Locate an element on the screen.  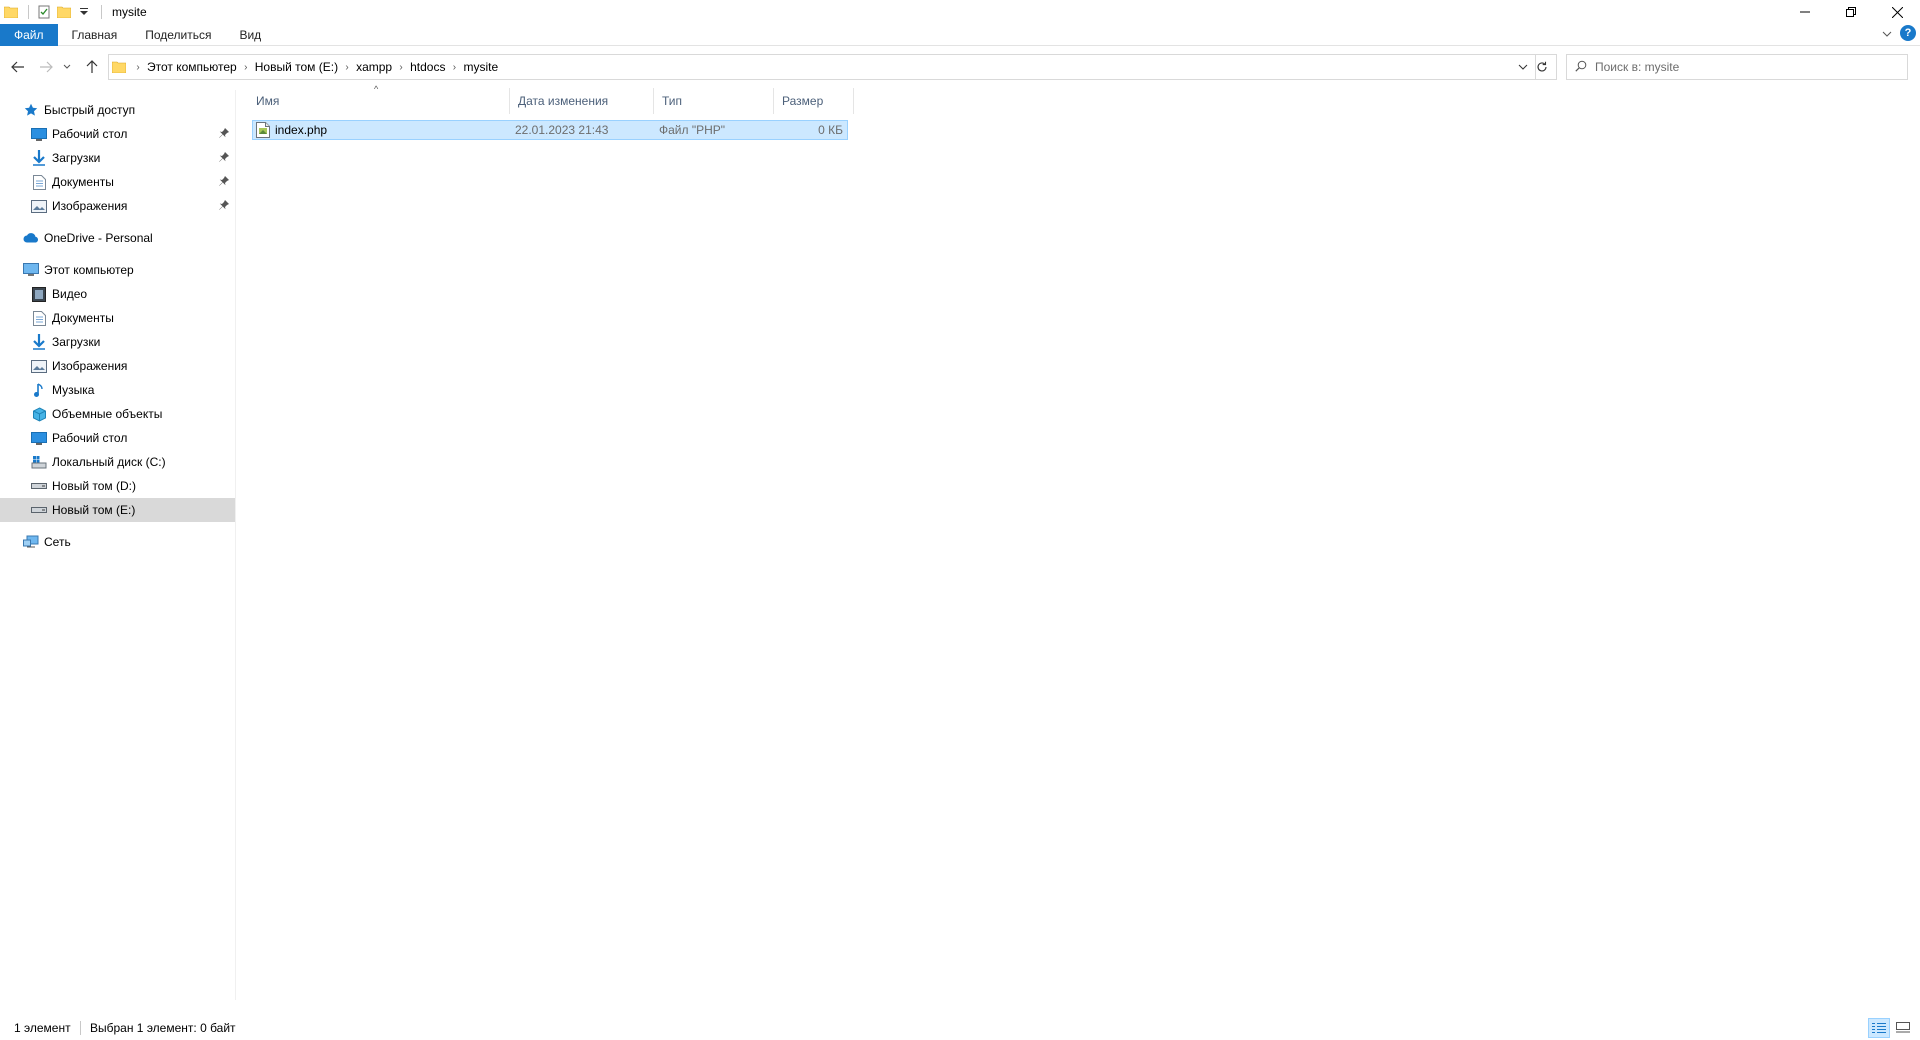
breadcrumb-drive-e: Новый том (E:) is located at coordinates (296, 67).